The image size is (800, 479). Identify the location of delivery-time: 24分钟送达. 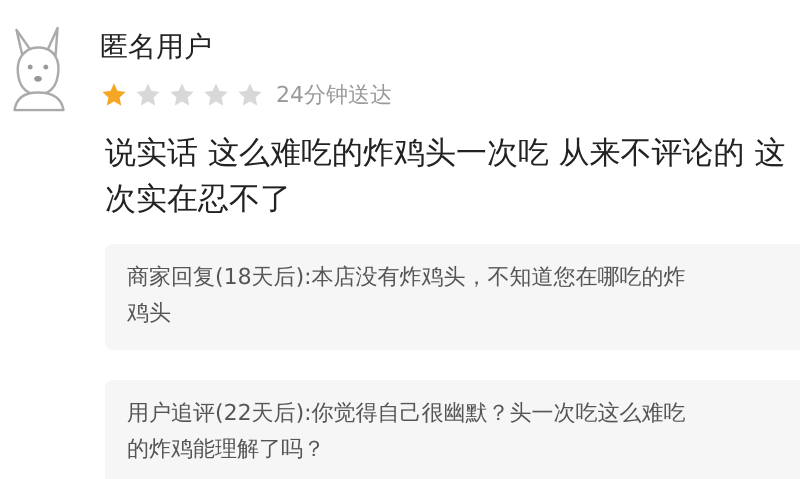
(334, 96).